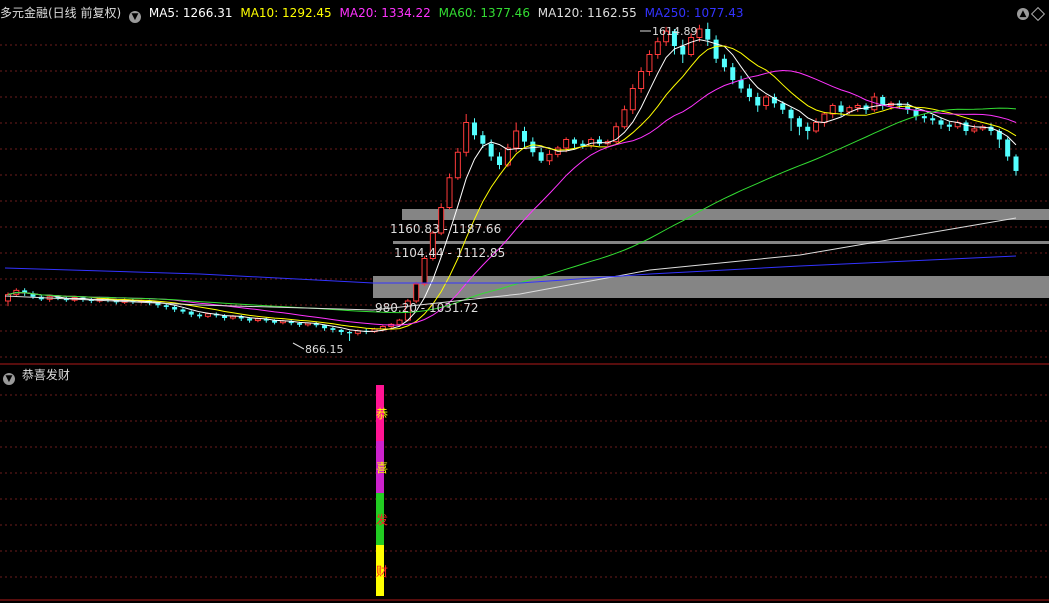  I want to click on ma20-label: MA20: 1334.22, so click(385, 13).